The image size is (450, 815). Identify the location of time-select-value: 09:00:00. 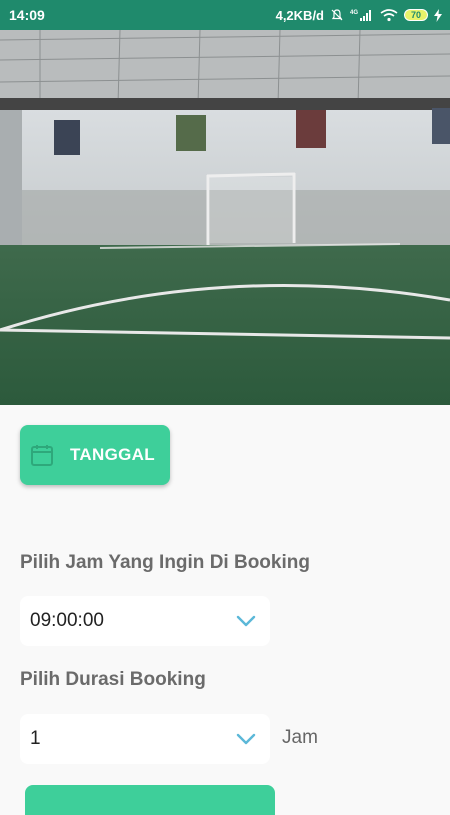
(67, 620).